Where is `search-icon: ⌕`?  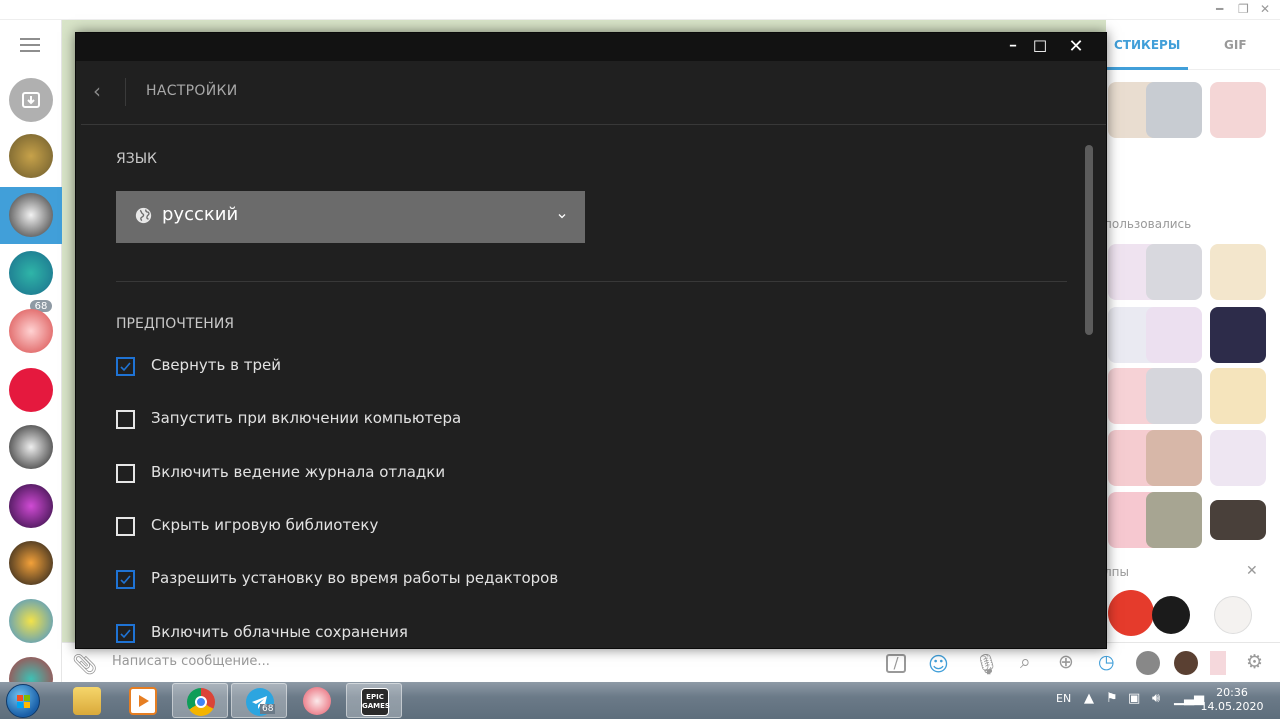 search-icon: ⌕ is located at coordinates (1025, 662).